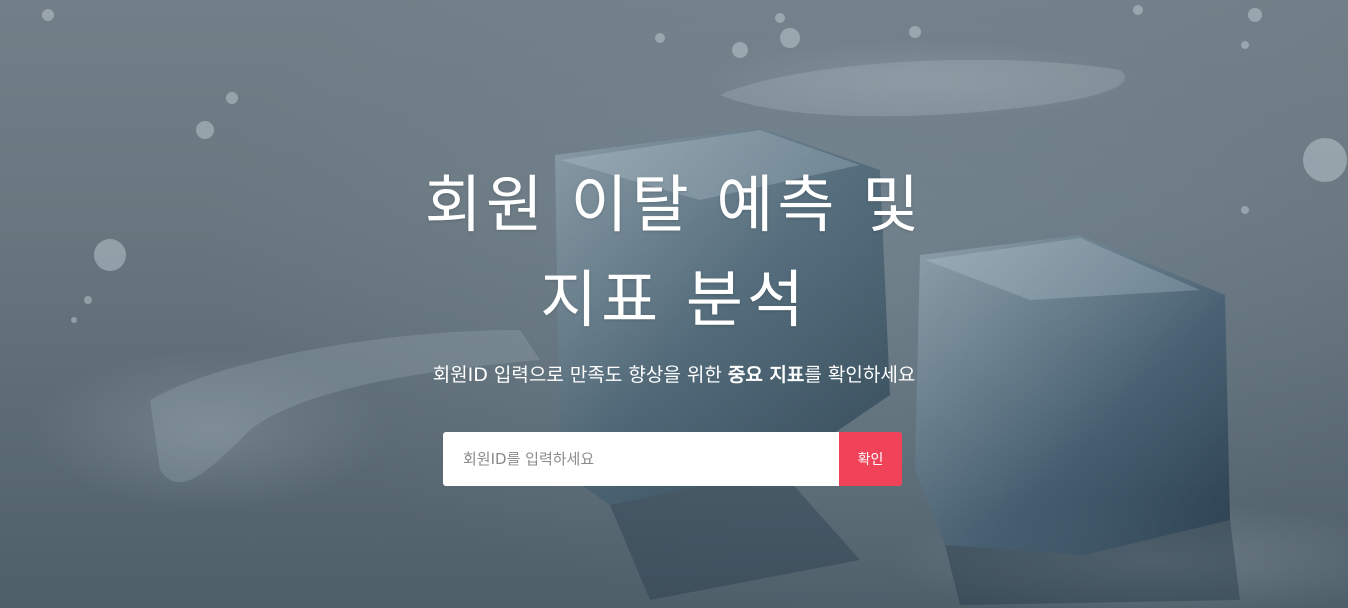  What do you see at coordinates (580, 375) in the screenshot?
I see `subtitle-text-before: 회원ID 입력으로 만족도 향상을 위한` at bounding box center [580, 375].